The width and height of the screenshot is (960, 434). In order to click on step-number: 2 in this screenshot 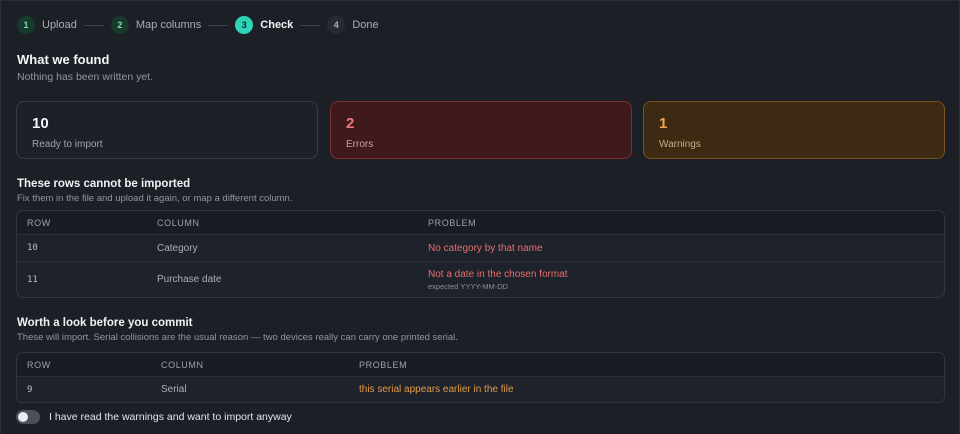, I will do `click(119, 25)`.